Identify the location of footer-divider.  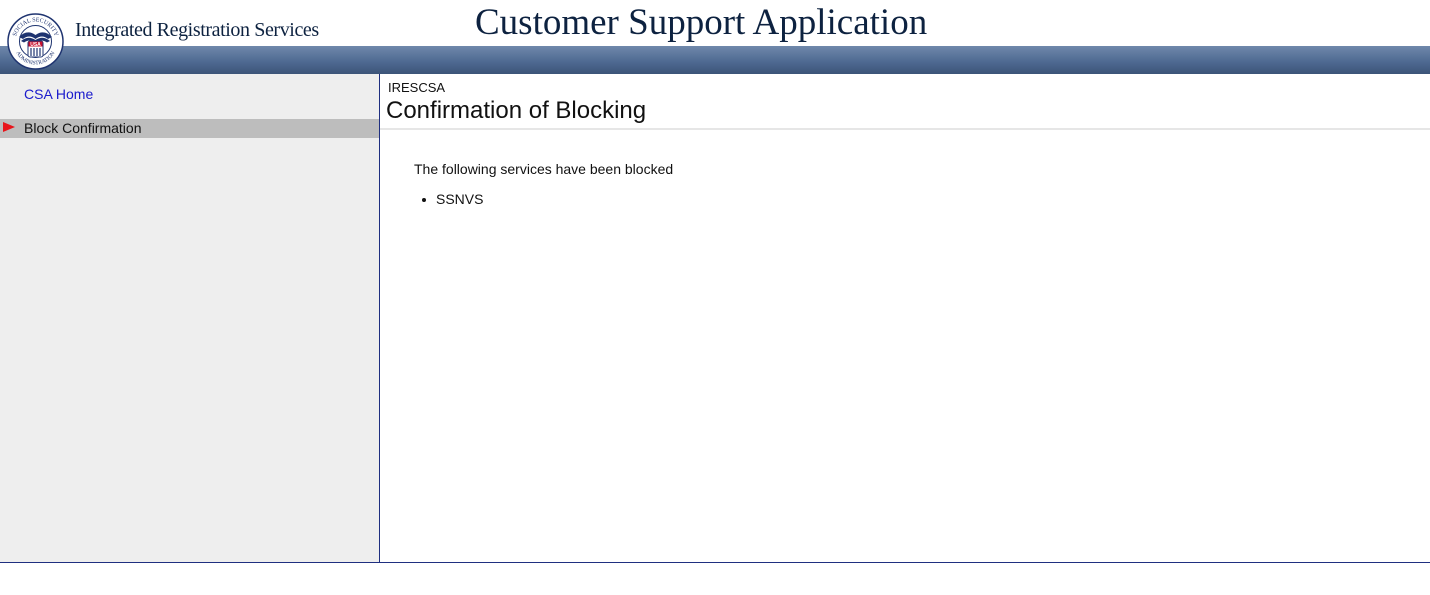
(715, 562).